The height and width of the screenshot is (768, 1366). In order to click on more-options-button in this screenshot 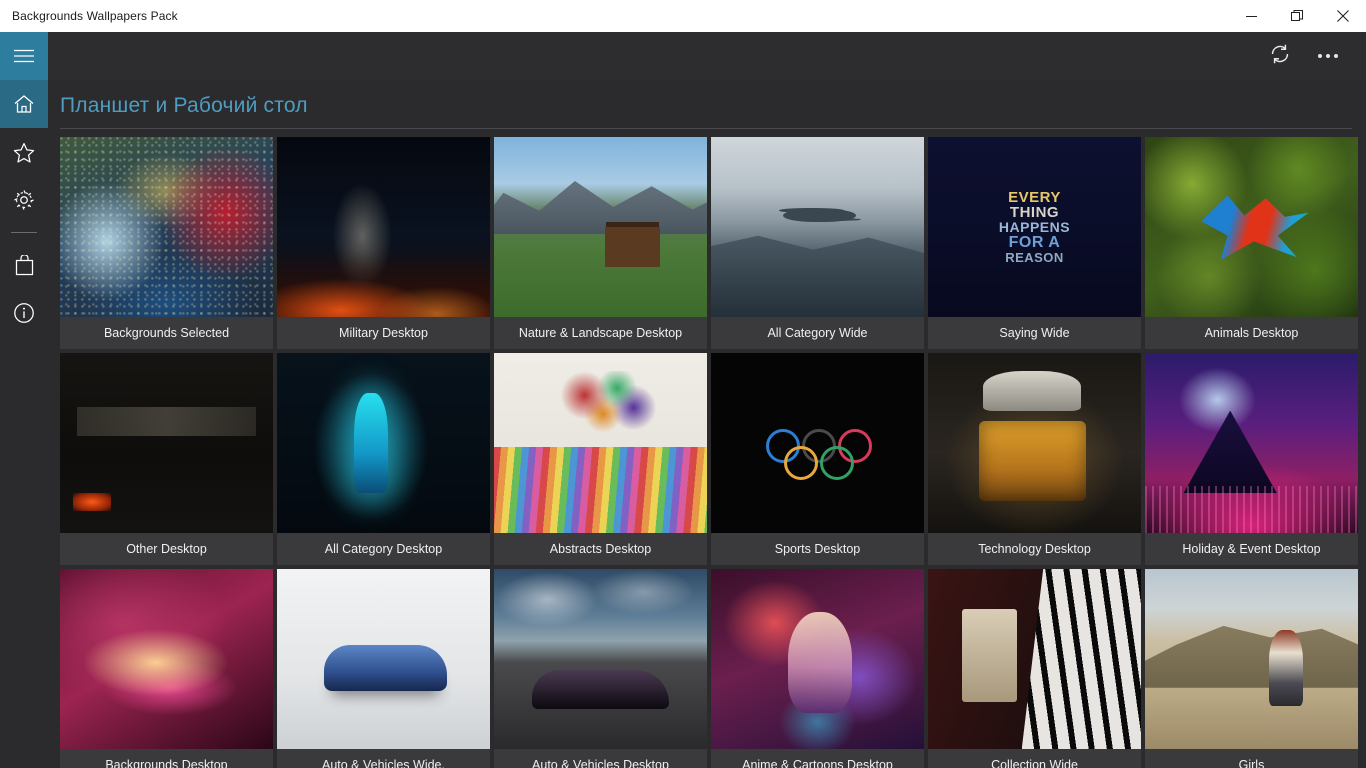, I will do `click(1328, 56)`.